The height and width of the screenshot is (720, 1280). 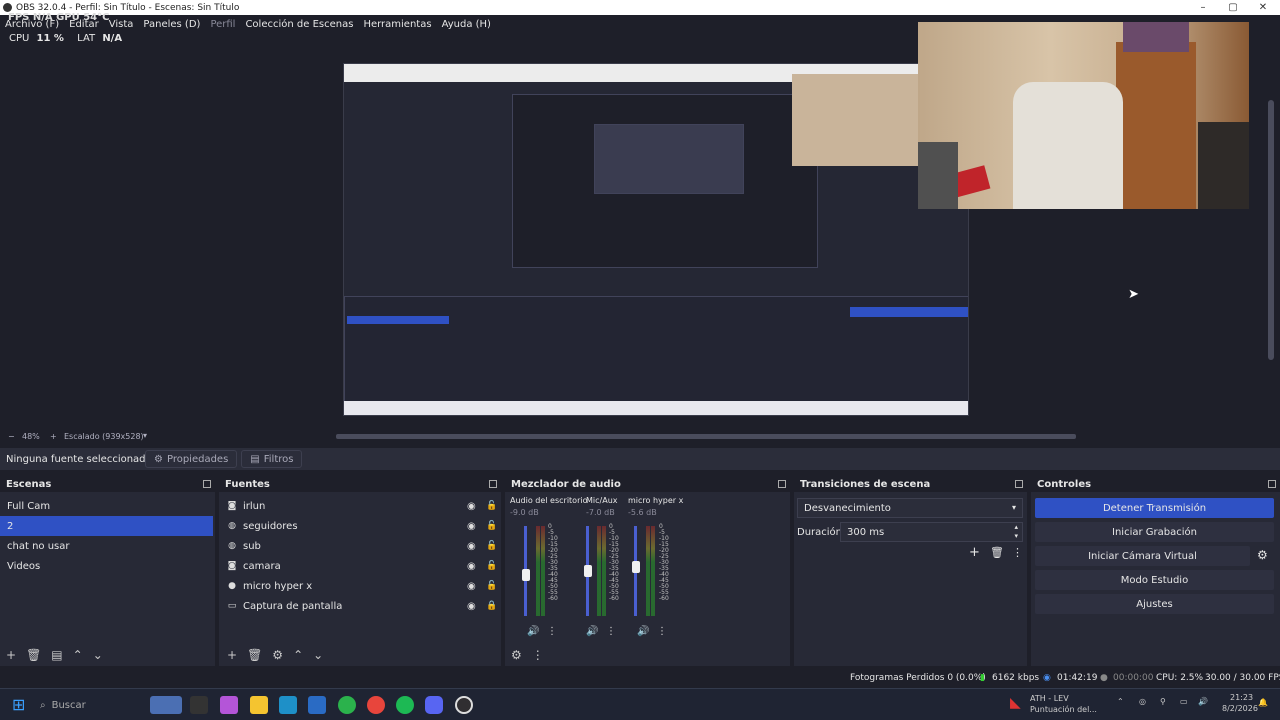 I want to click on source-item: ◙ camara ◉ 🔓, so click(x=360, y=566).